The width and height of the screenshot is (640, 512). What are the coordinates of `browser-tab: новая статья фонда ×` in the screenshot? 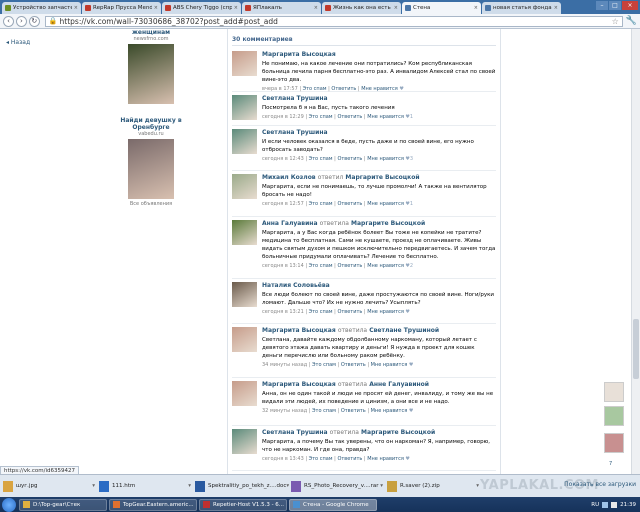 It's located at (521, 8).